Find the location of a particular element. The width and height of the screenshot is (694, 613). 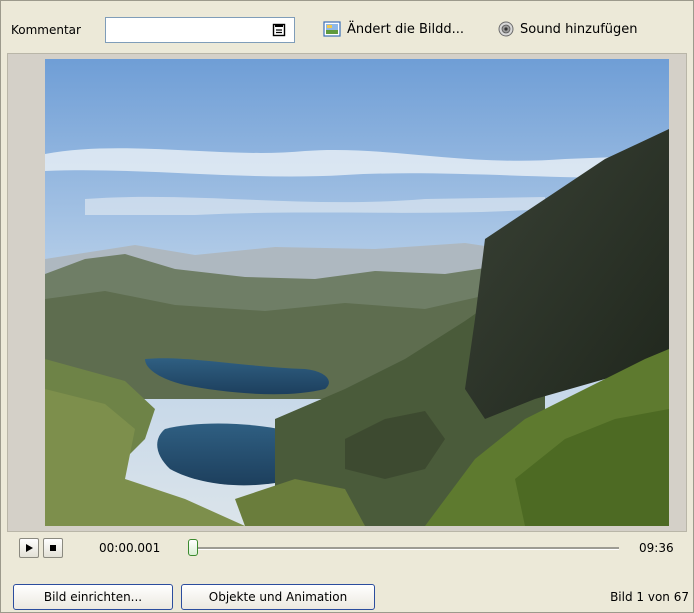

stop-icon is located at coordinates (53, 548).